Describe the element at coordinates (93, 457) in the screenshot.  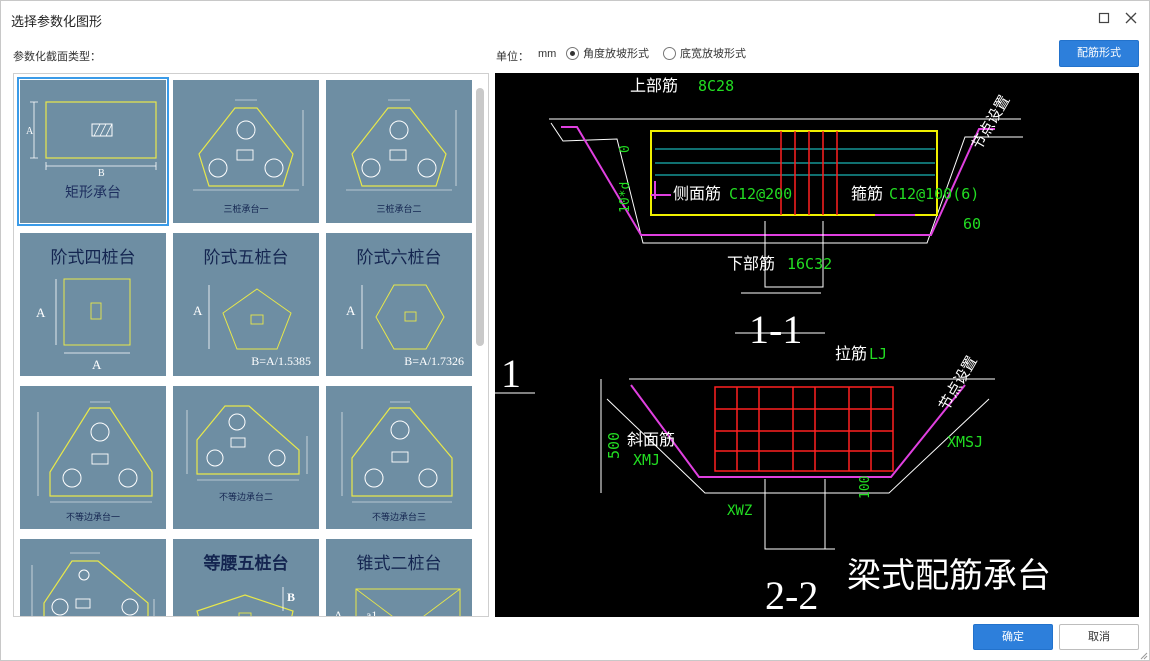
I see `tile-uneven-cap-1: 不等边承台一` at that location.